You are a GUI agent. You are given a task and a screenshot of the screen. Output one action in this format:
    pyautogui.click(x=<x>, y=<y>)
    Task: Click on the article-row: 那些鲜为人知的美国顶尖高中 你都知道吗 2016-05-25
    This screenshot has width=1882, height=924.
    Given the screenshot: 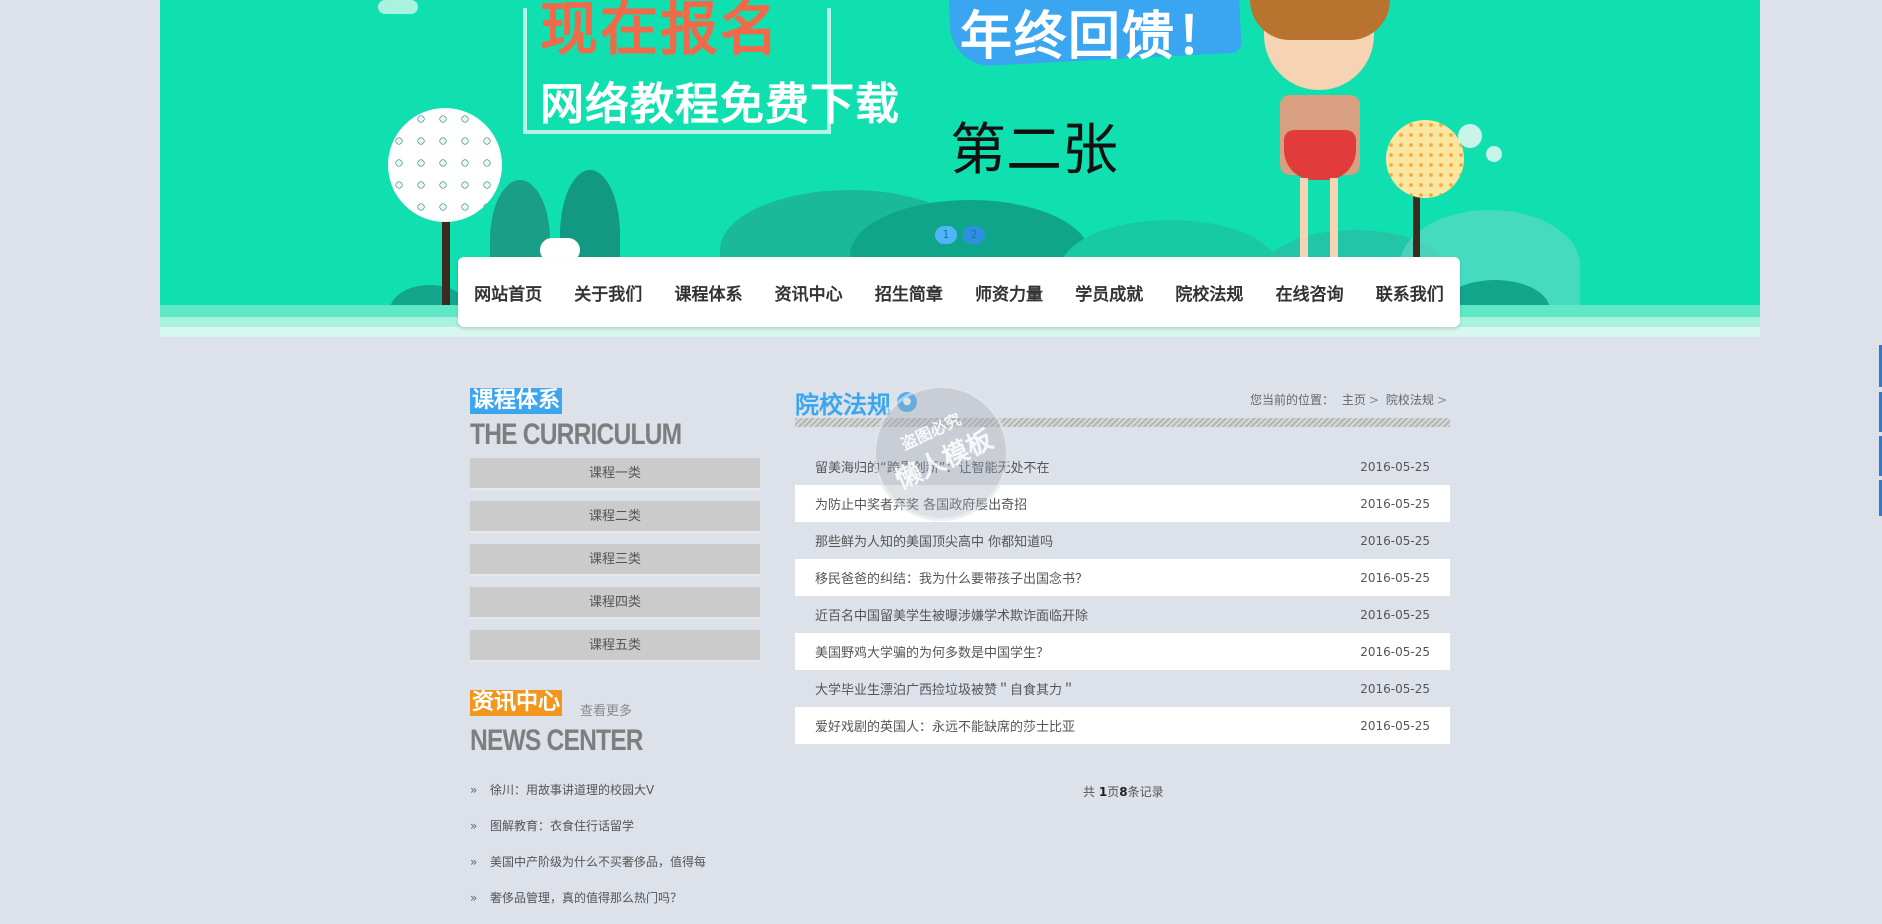 What is the action you would take?
    pyautogui.click(x=1122, y=540)
    